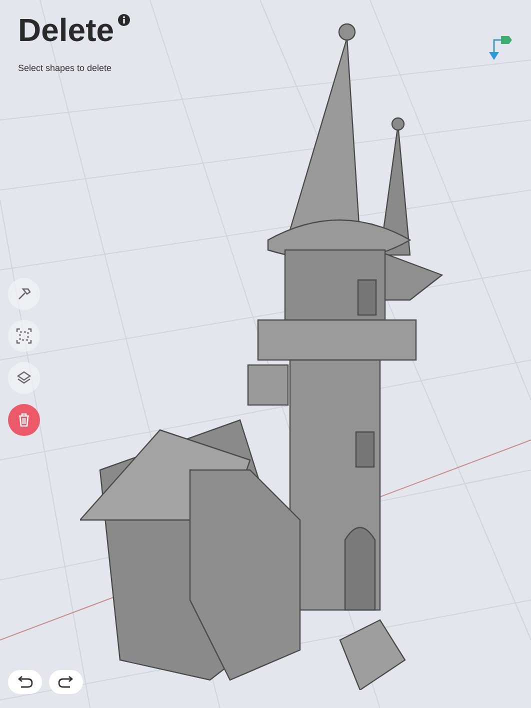 The image size is (531, 708). I want to click on redo-arrow-icon, so click(66, 682).